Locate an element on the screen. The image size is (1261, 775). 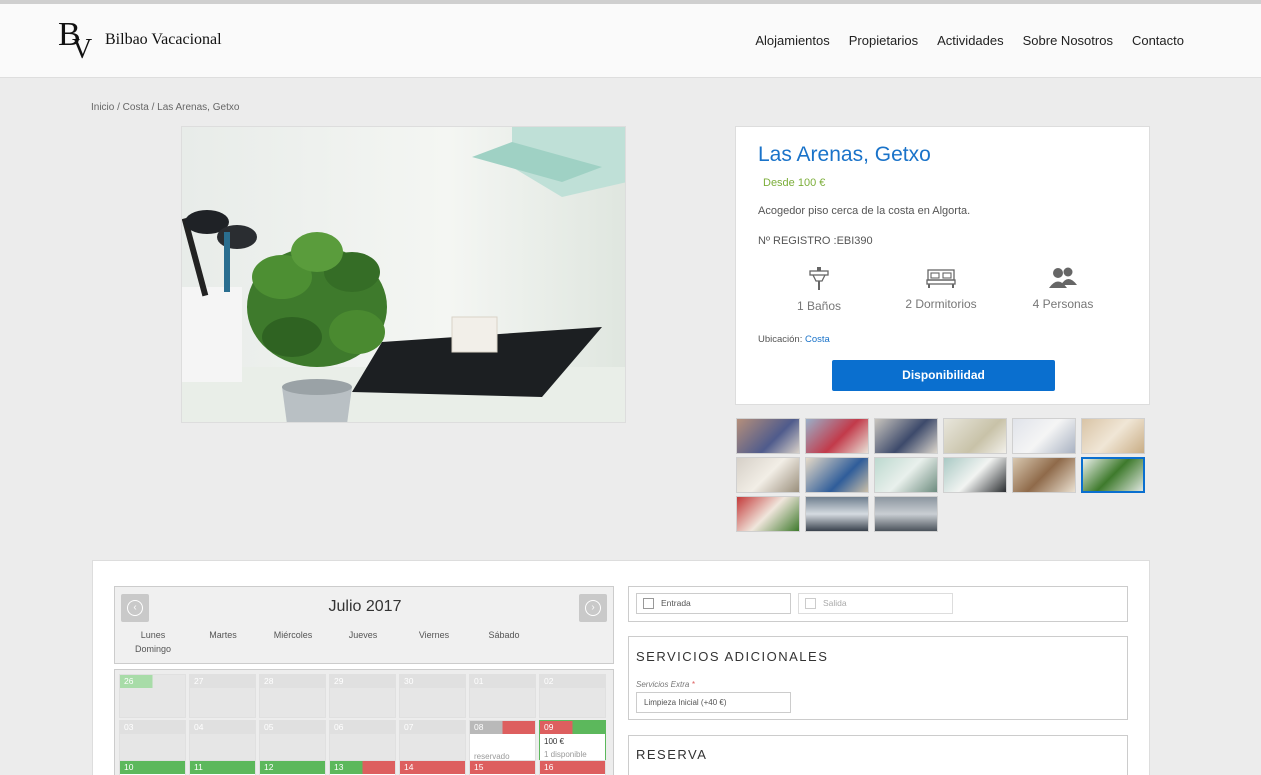
calendar-day: 06 is located at coordinates (362, 742).